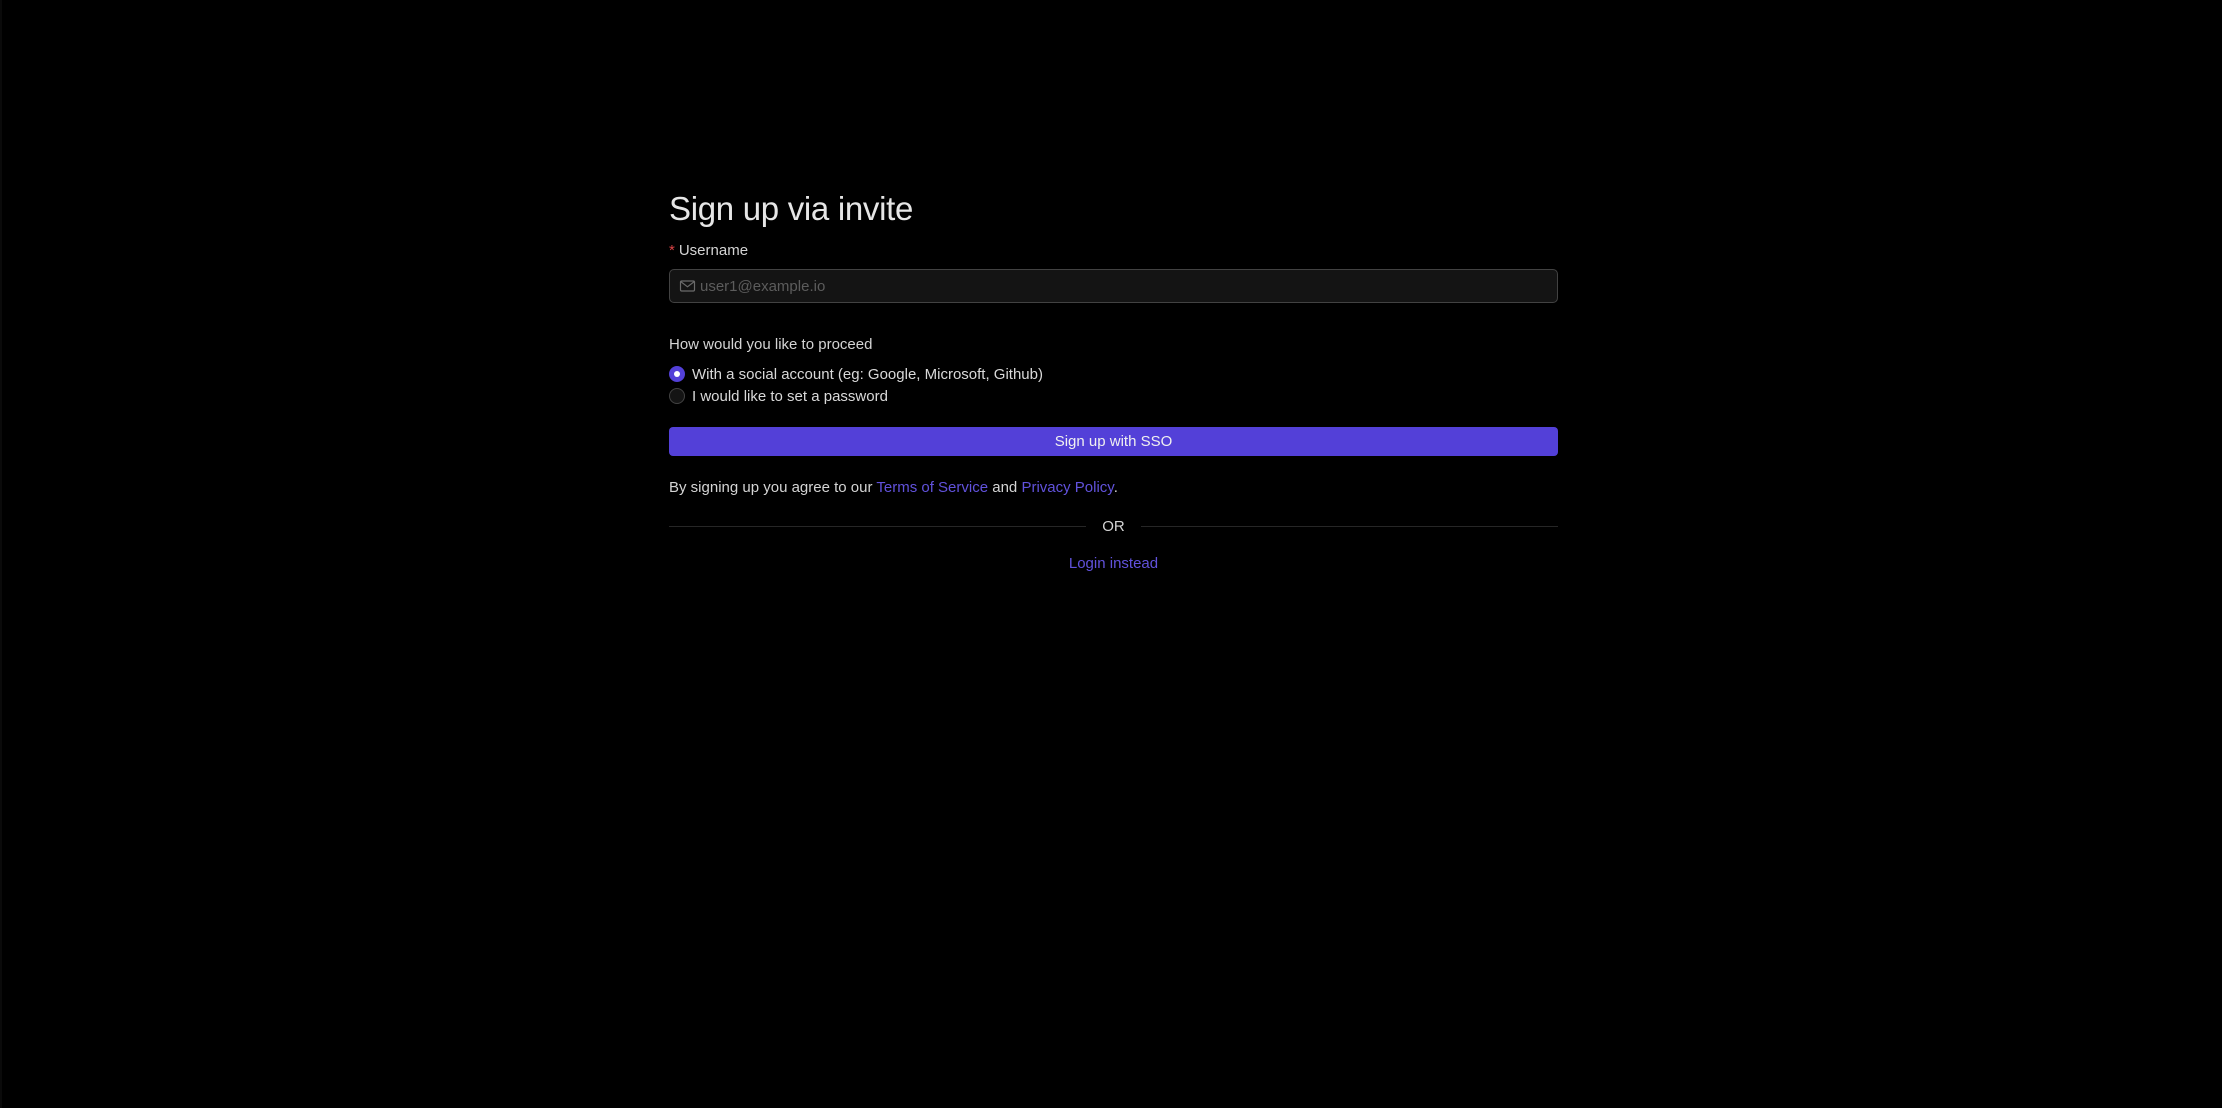  Describe the element at coordinates (1067, 487) in the screenshot. I see `privacy-policy-link: Privacy Policy` at that location.